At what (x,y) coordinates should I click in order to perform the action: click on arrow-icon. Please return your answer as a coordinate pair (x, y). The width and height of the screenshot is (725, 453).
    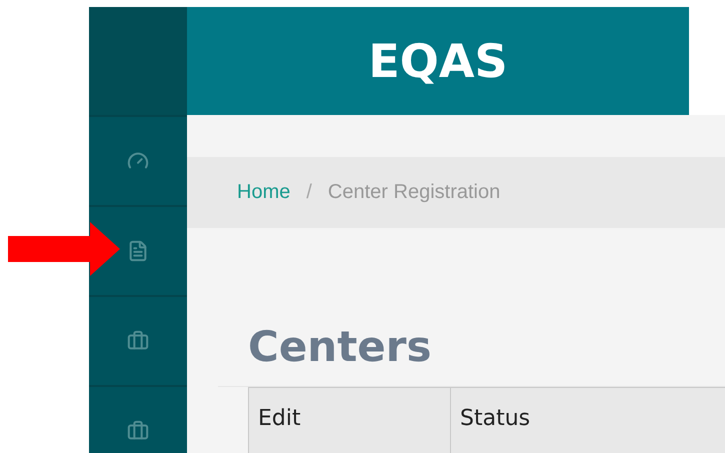
    Looking at the image, I should click on (64, 249).